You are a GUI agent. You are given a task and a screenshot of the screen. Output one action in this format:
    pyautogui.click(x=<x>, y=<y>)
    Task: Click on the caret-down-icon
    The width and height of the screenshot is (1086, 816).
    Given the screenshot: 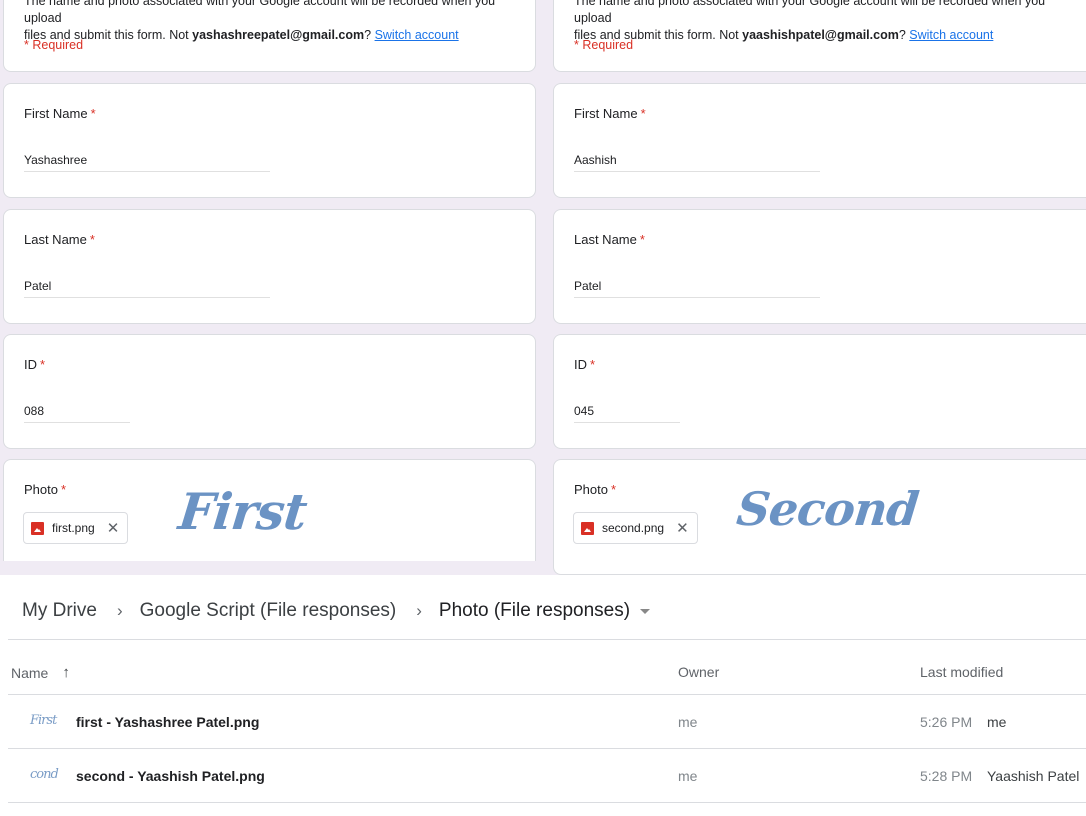 What is the action you would take?
    pyautogui.click(x=645, y=611)
    